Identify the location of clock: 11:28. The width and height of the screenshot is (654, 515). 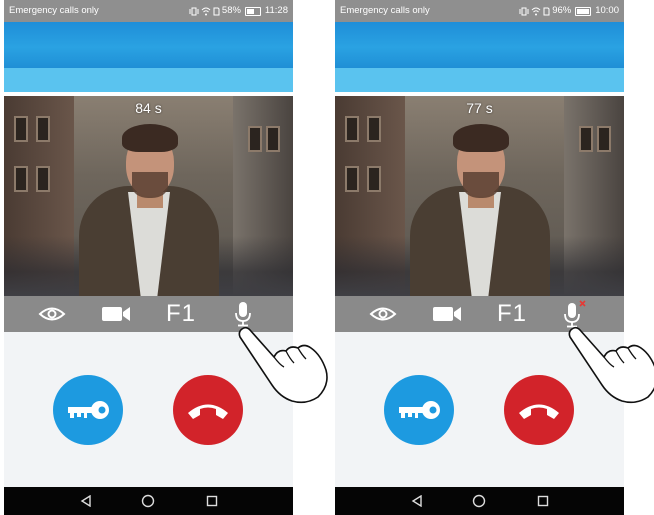
(276, 10).